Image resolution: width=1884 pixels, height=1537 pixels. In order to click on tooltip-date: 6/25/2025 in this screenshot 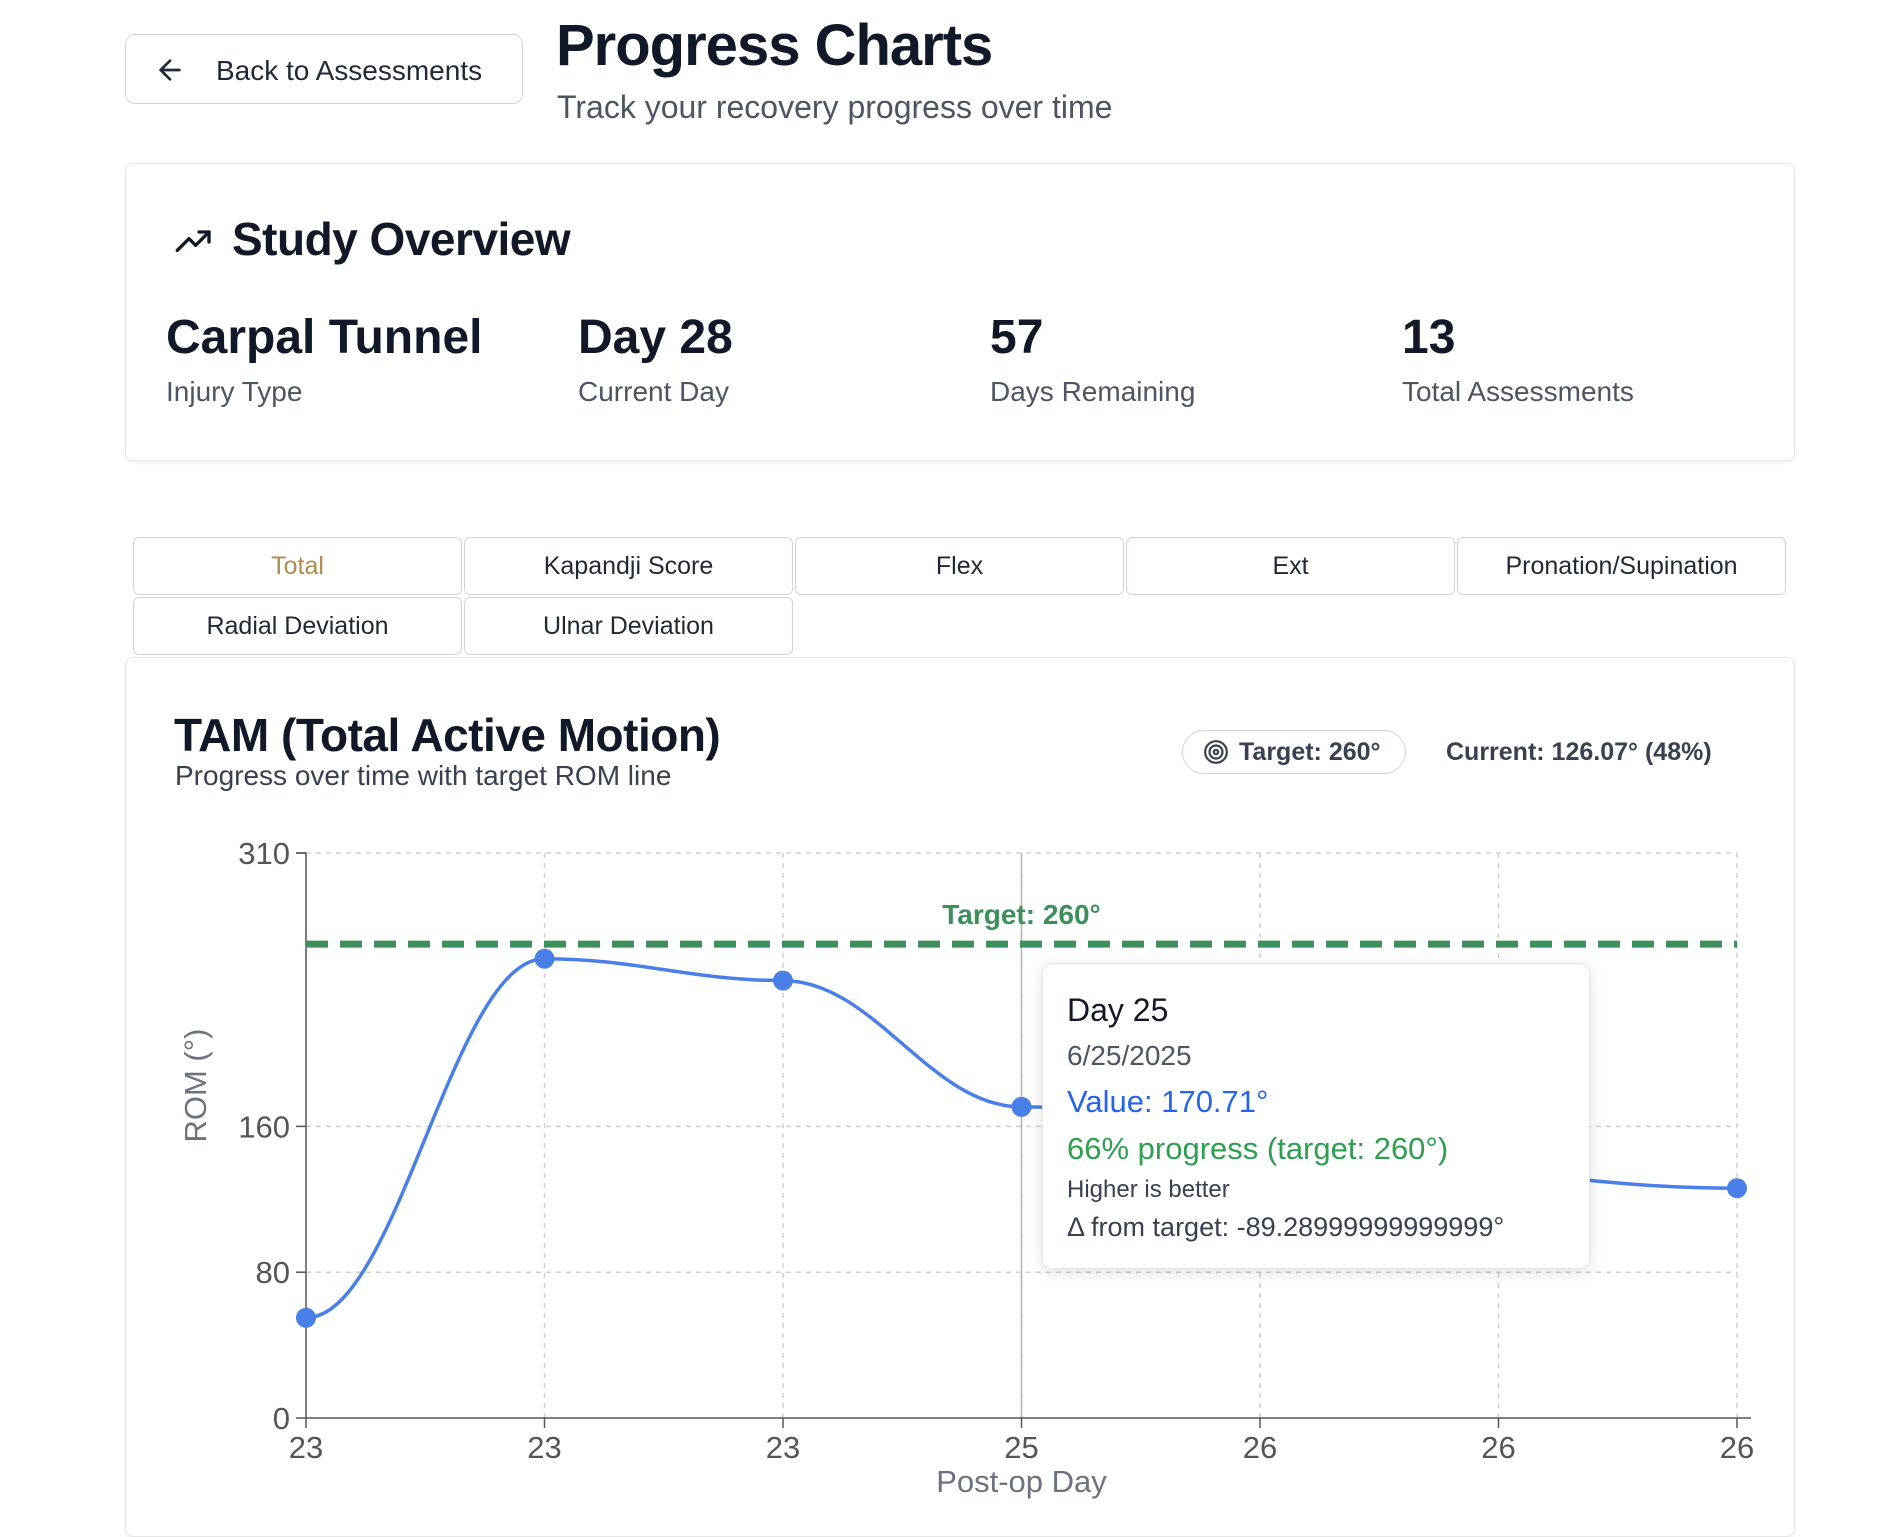, I will do `click(1129, 1055)`.